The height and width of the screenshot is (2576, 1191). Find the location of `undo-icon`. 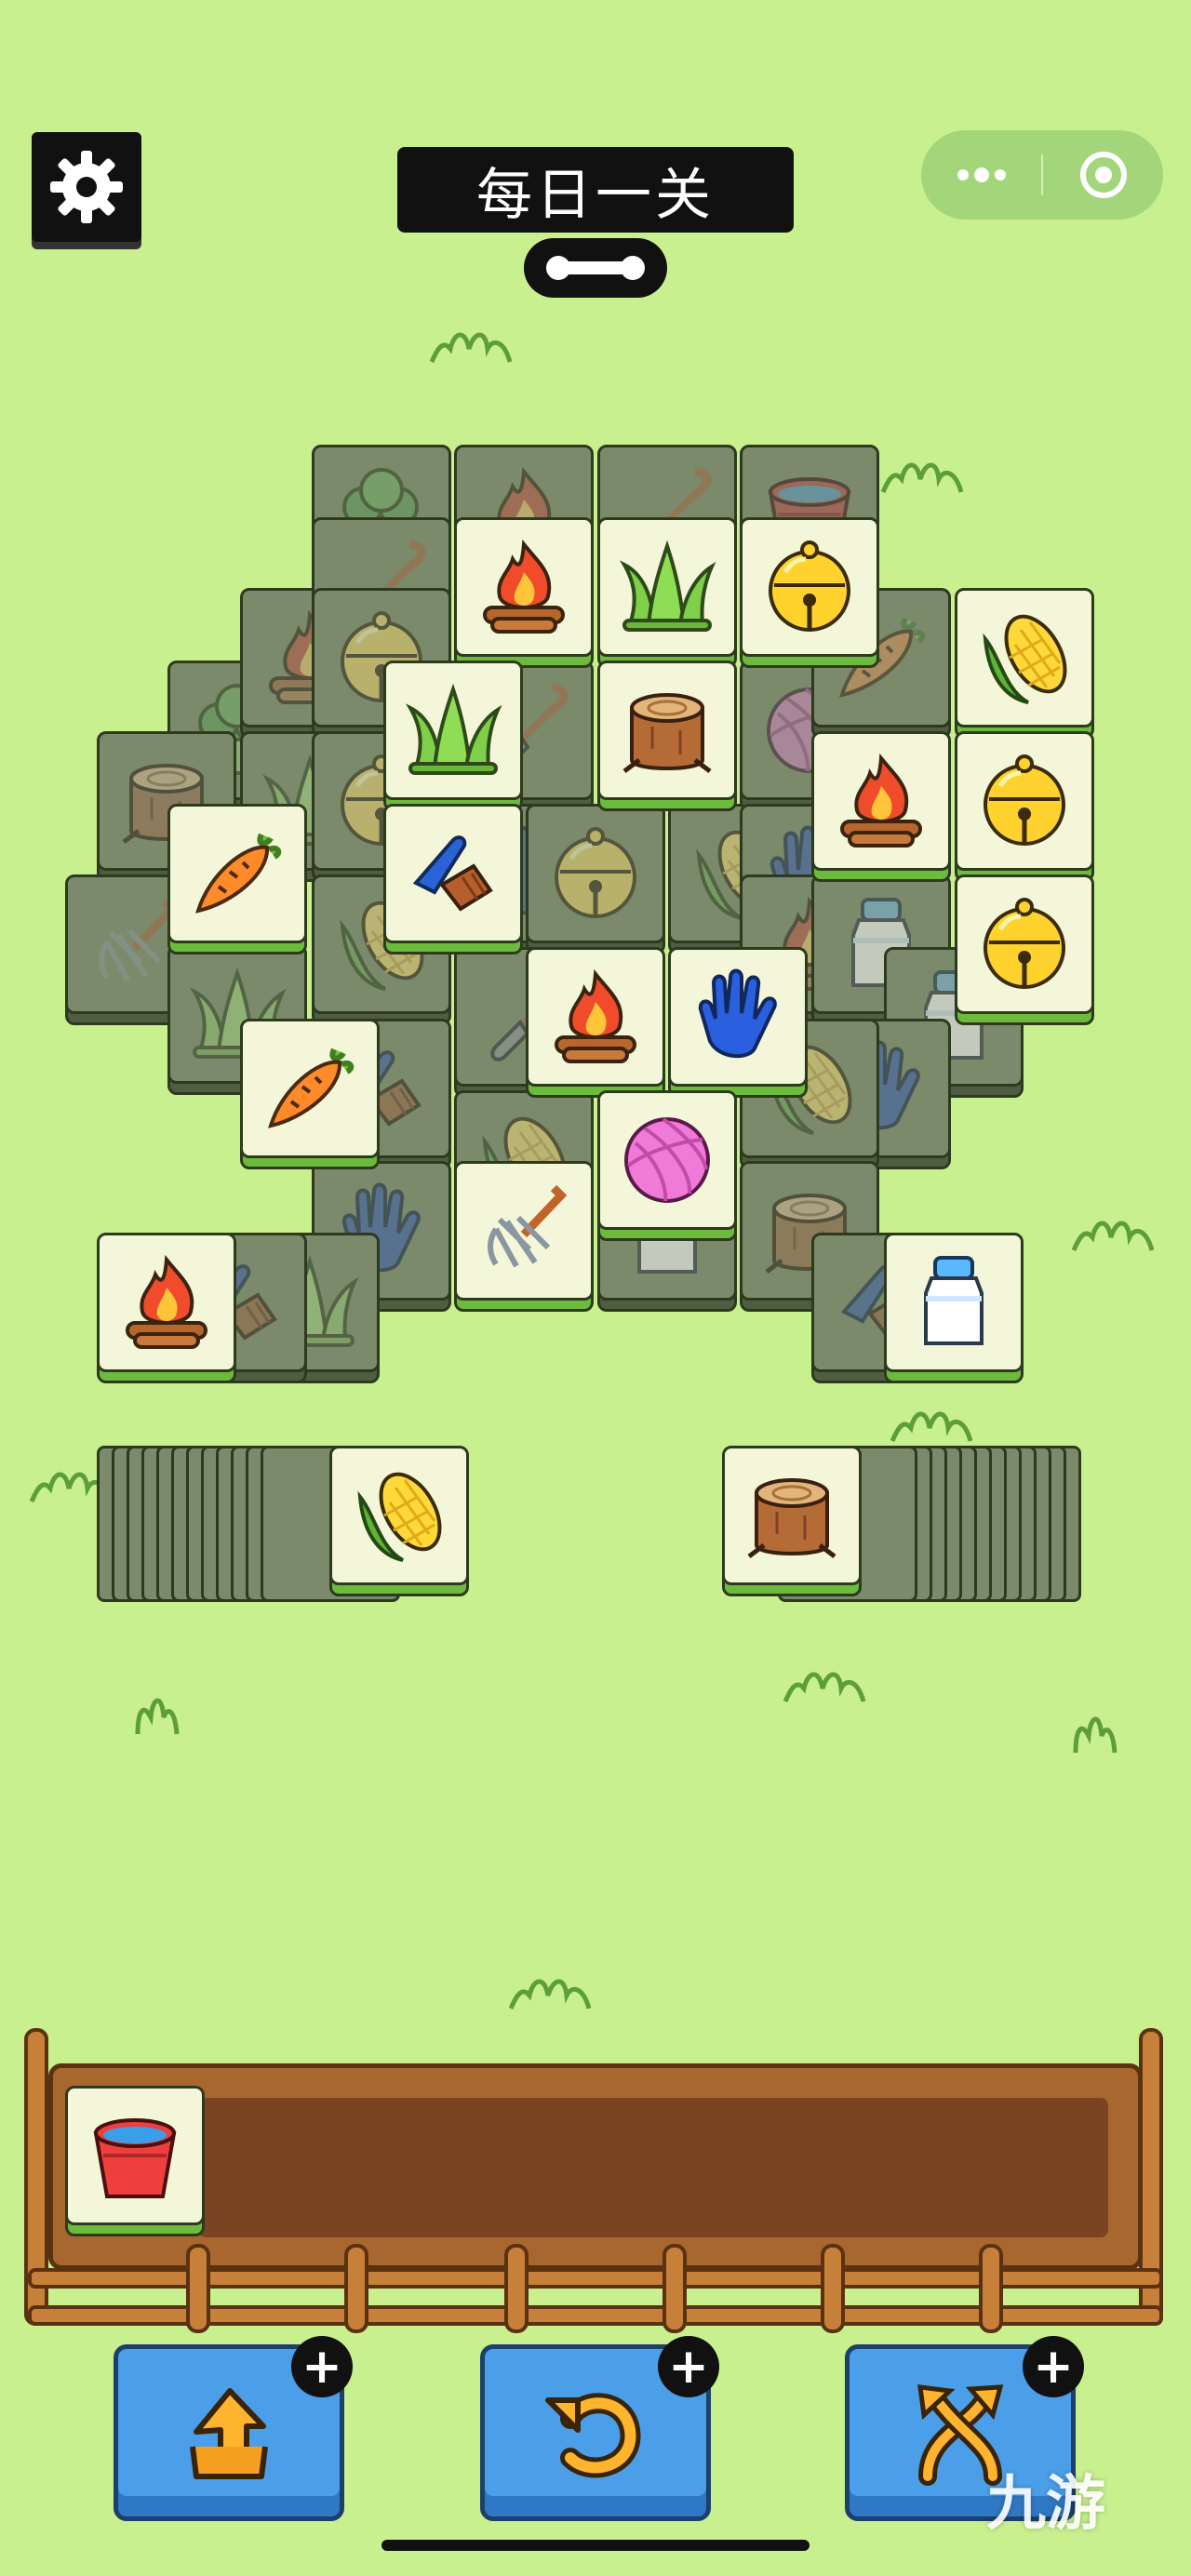

undo-icon is located at coordinates (593, 2435).